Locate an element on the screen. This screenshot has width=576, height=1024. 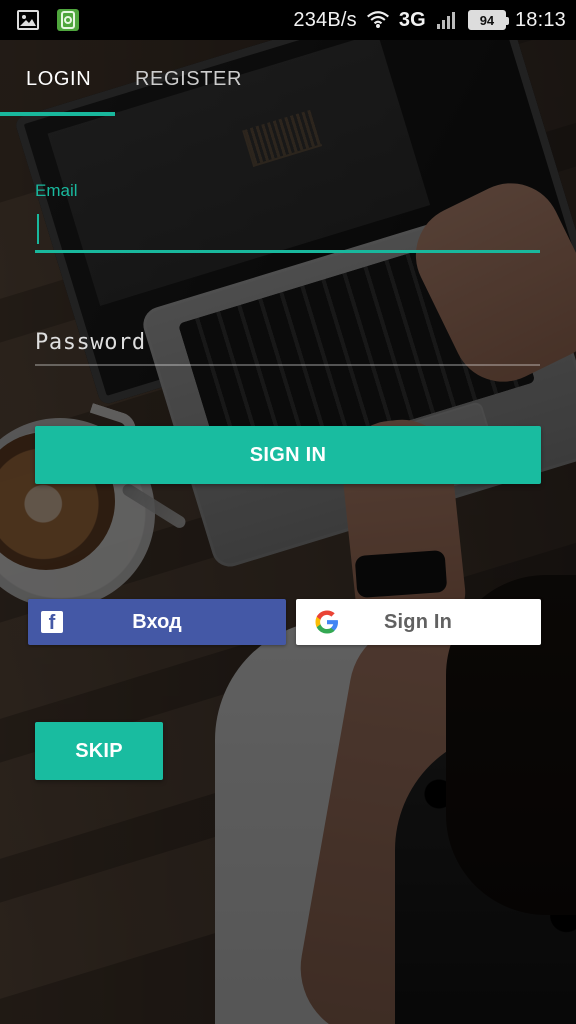
facebook-login-button: f Вход is located at coordinates (157, 622).